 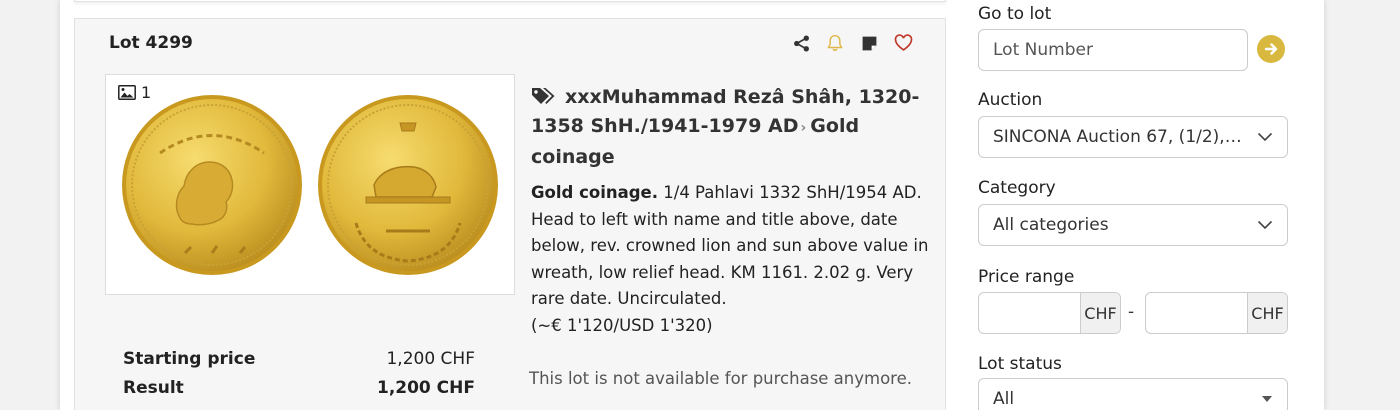 I want to click on share-icon, so click(x=801, y=43).